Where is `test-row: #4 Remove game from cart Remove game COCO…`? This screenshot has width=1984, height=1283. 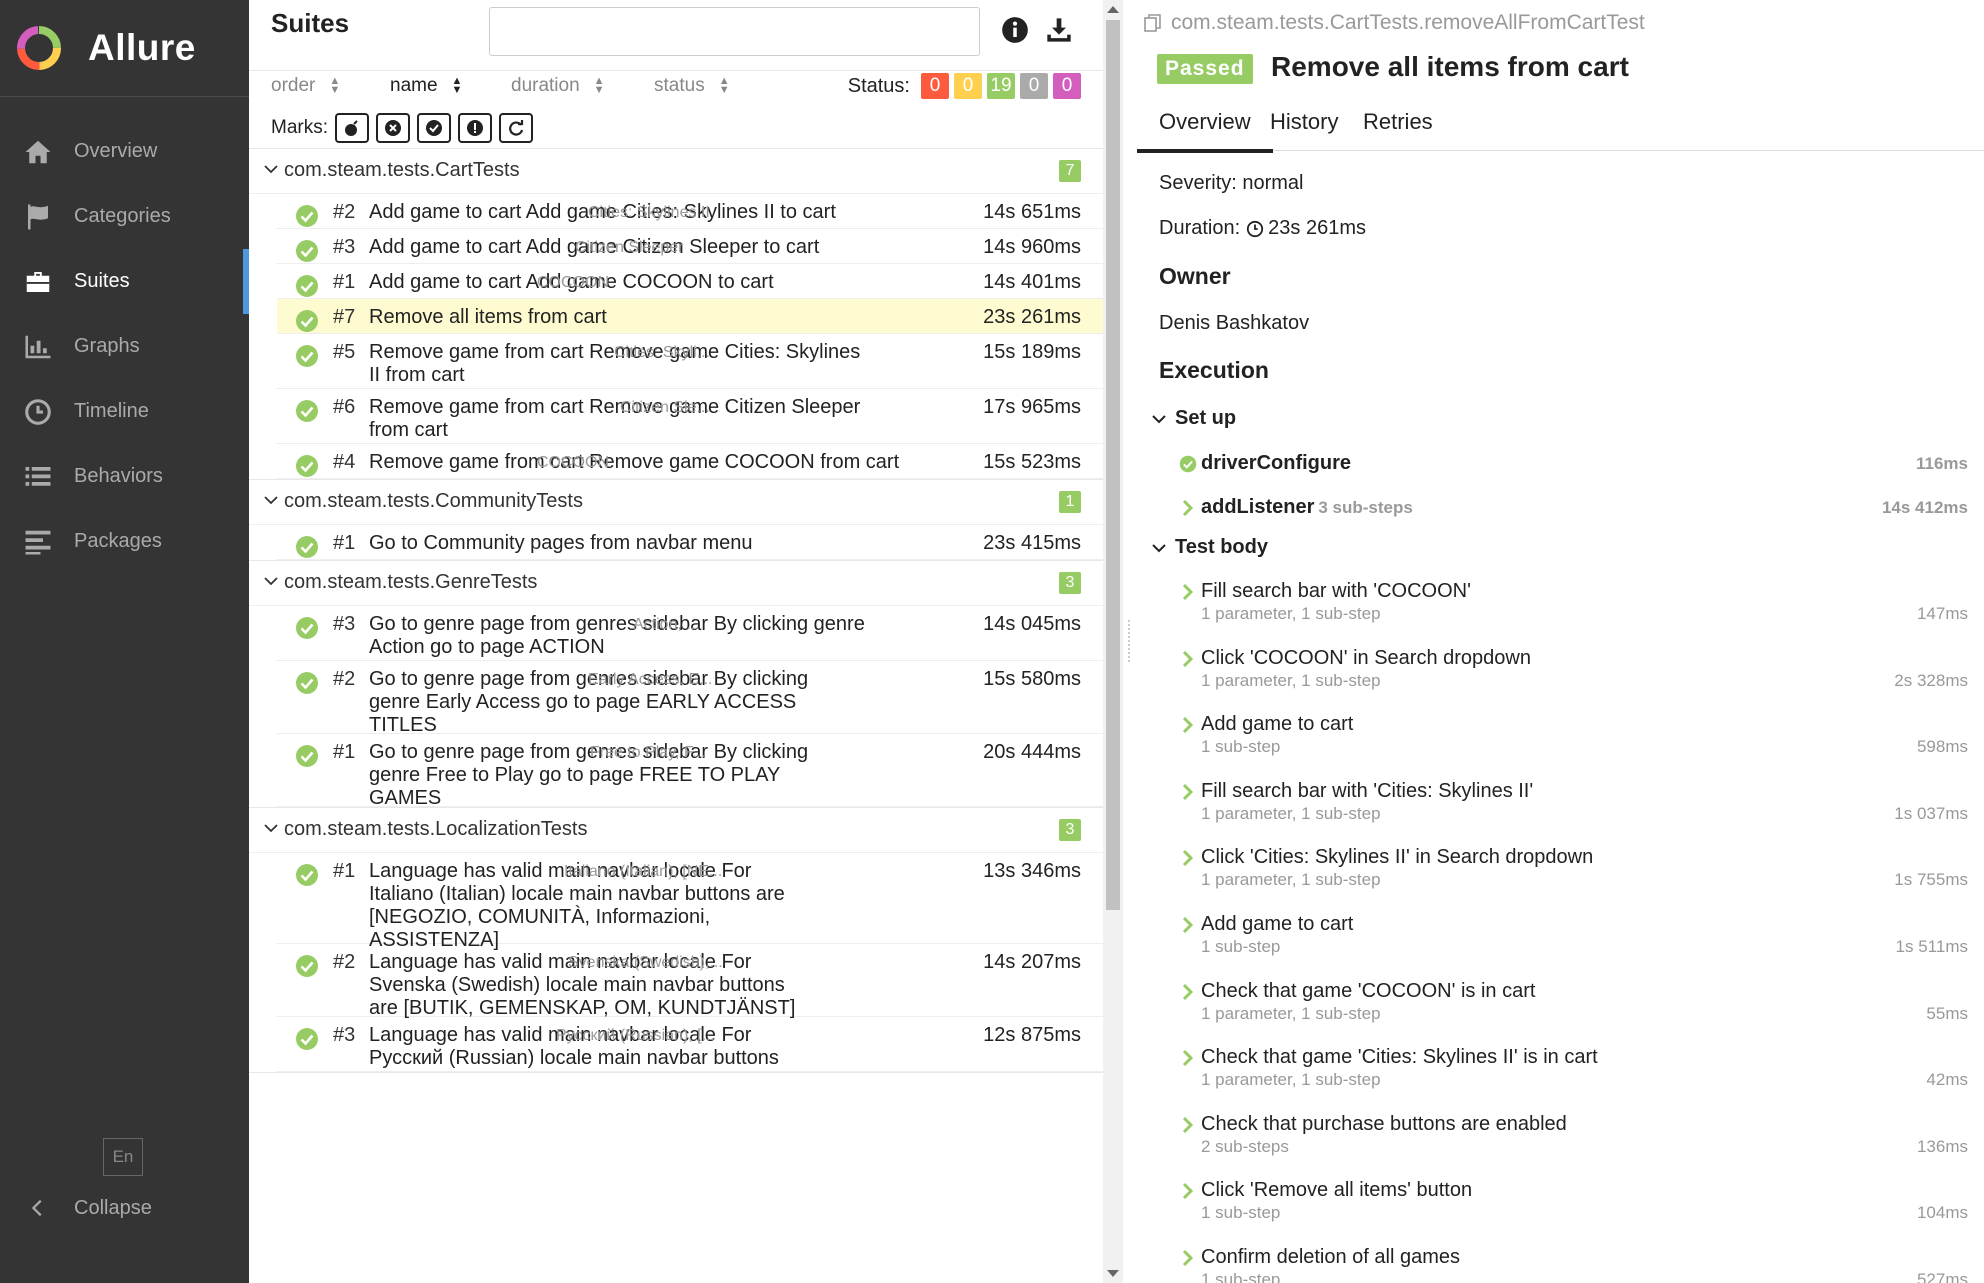
test-row: #4 Remove game from cart Remove game COCO… is located at coordinates (690, 461).